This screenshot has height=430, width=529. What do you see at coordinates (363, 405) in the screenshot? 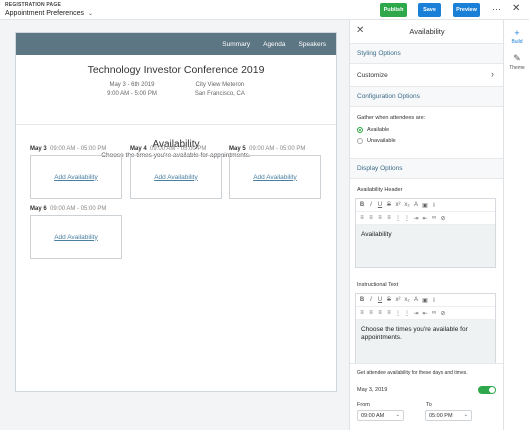
I see `from-label: From` at bounding box center [363, 405].